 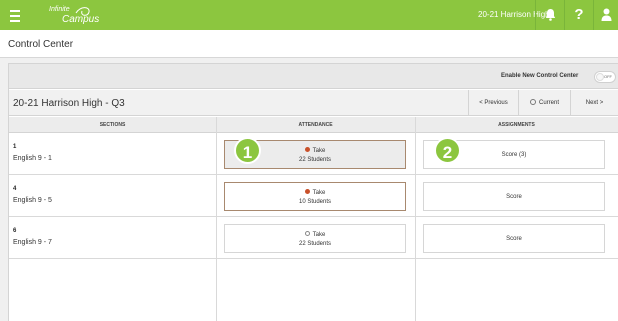 I want to click on enable-new-control-center-label: Enable New Control Center, so click(x=540, y=76).